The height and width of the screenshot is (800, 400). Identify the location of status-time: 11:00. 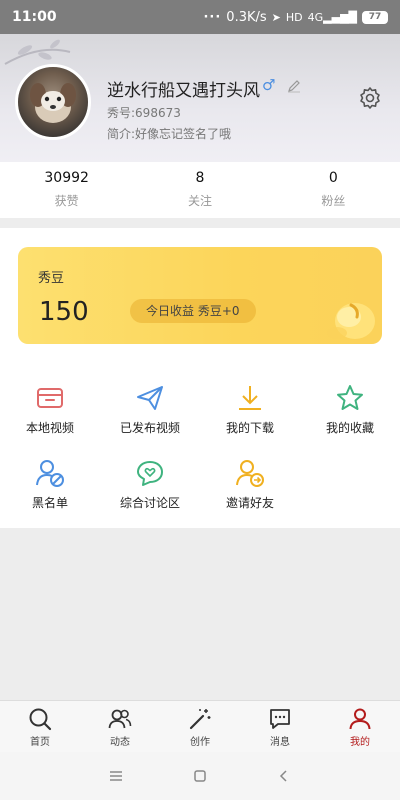
(34, 17).